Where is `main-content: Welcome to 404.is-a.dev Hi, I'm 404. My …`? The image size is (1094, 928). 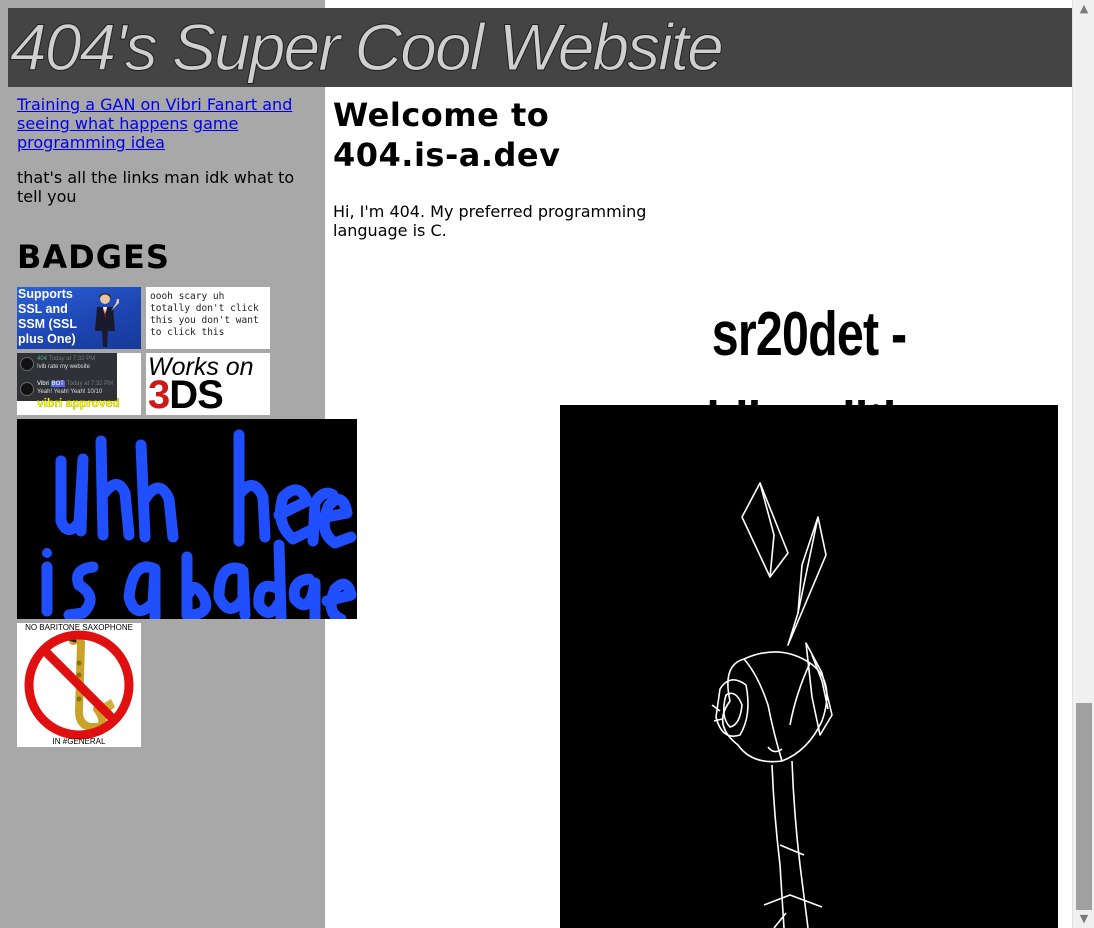
main-content: Welcome to 404.is-a.dev Hi, I'm 404. My … is located at coordinates (498, 167).